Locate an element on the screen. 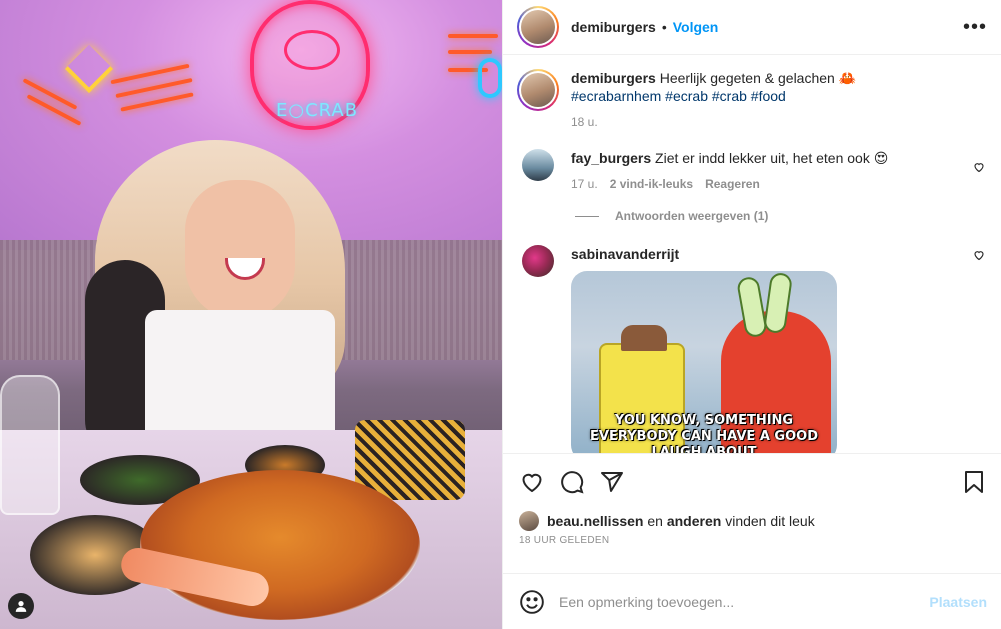  post-comment-button: Plaatsen is located at coordinates (958, 602).